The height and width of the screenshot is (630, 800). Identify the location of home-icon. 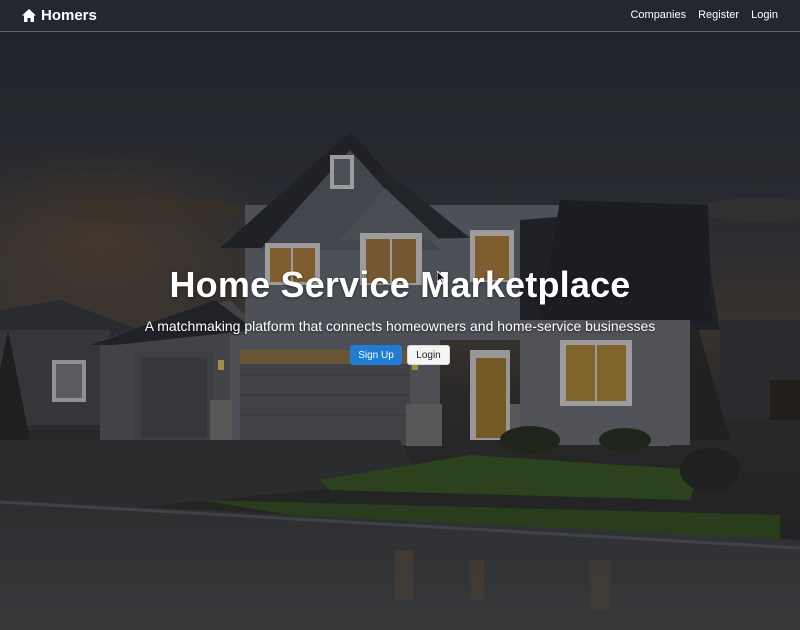
(29, 15).